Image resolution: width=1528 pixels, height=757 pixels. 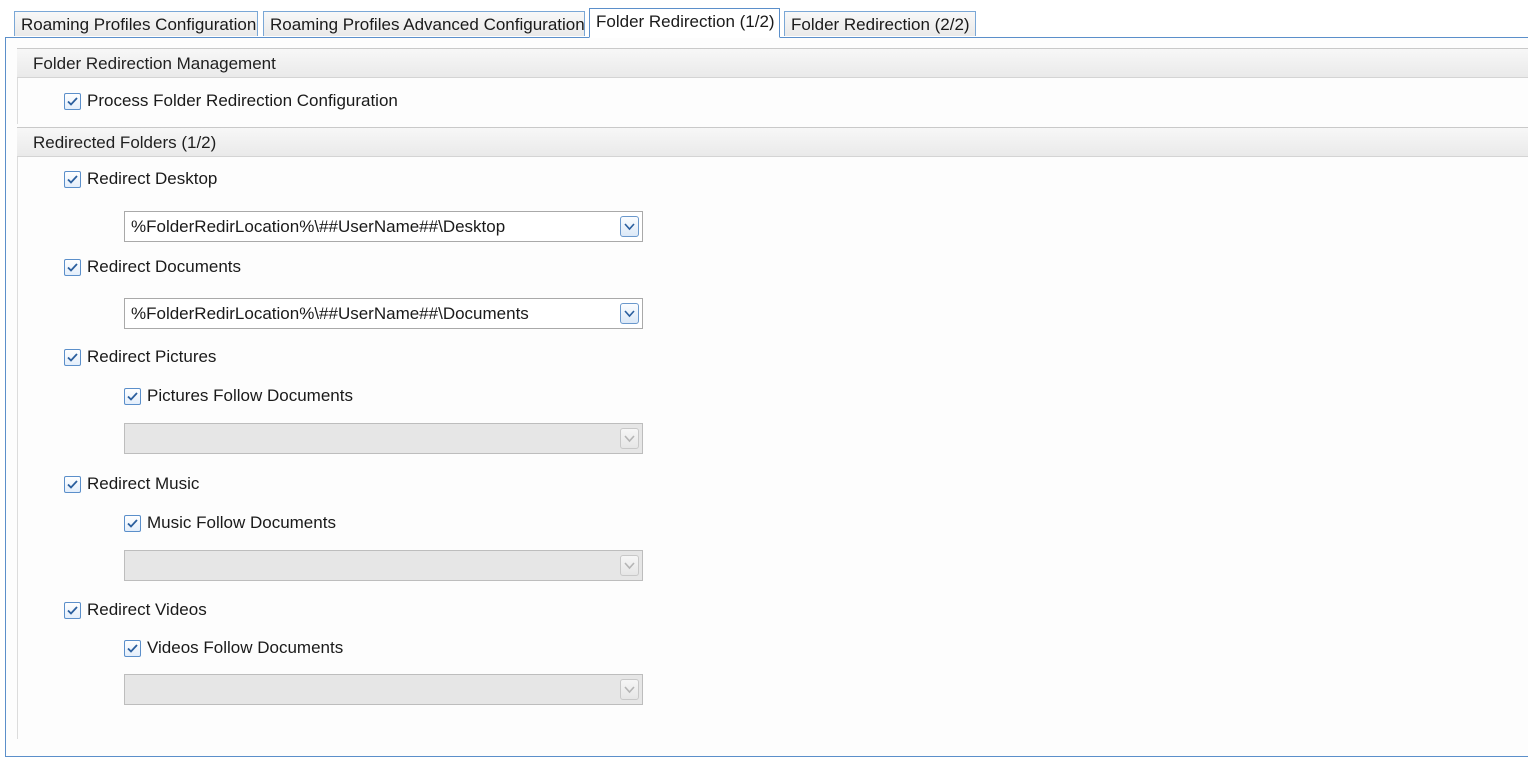 I want to click on process-folder-redirection-checkbox: Process Folder Redirection Configuration, so click(x=231, y=101).